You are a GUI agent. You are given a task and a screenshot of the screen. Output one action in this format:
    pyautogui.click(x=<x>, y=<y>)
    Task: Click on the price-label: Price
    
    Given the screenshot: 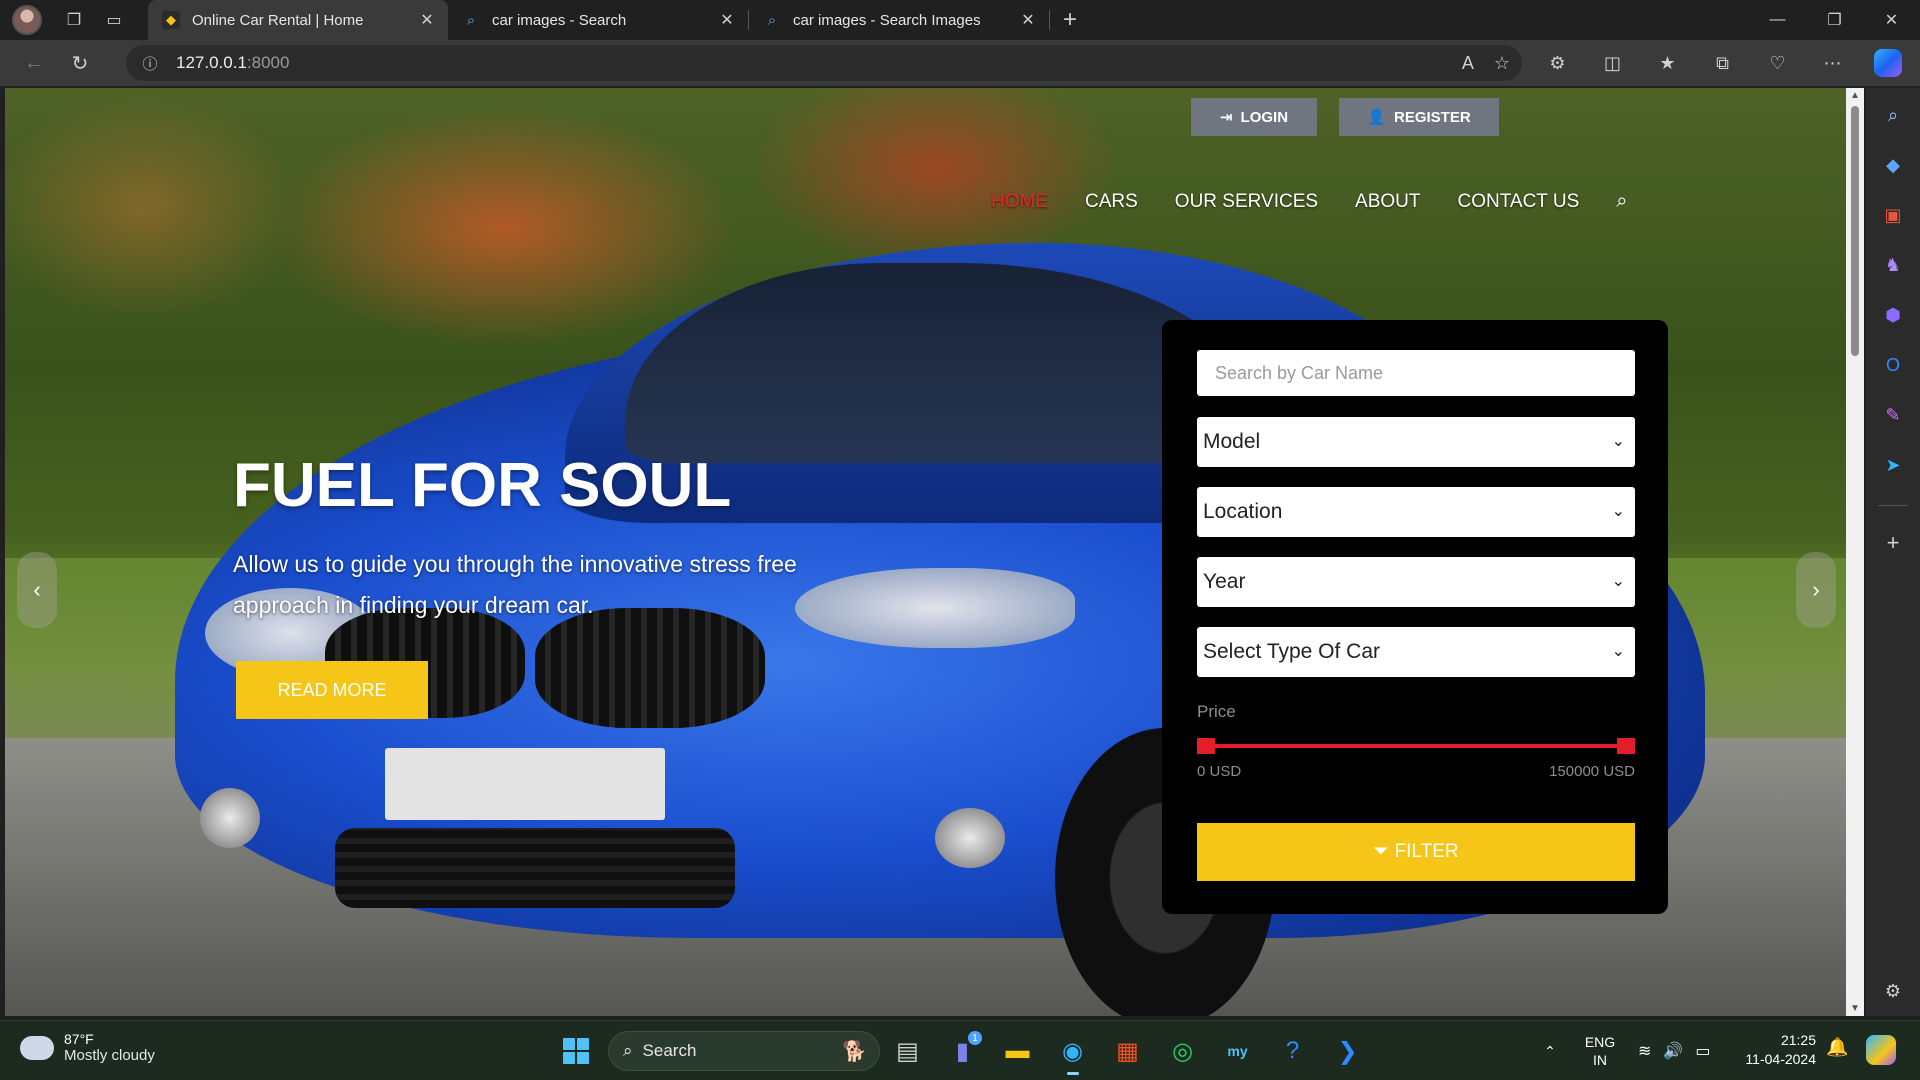 What is the action you would take?
    pyautogui.click(x=1216, y=711)
    